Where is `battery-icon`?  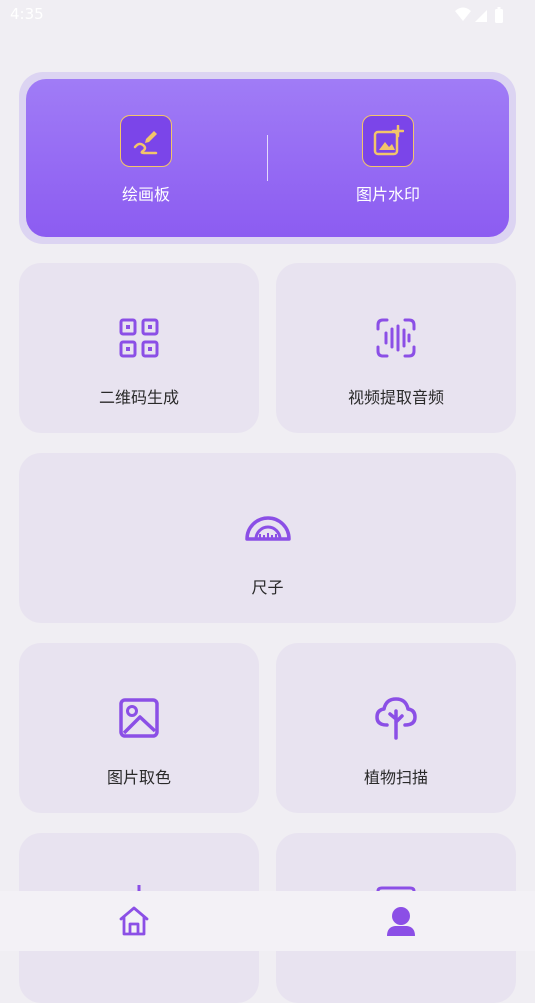 battery-icon is located at coordinates (499, 16).